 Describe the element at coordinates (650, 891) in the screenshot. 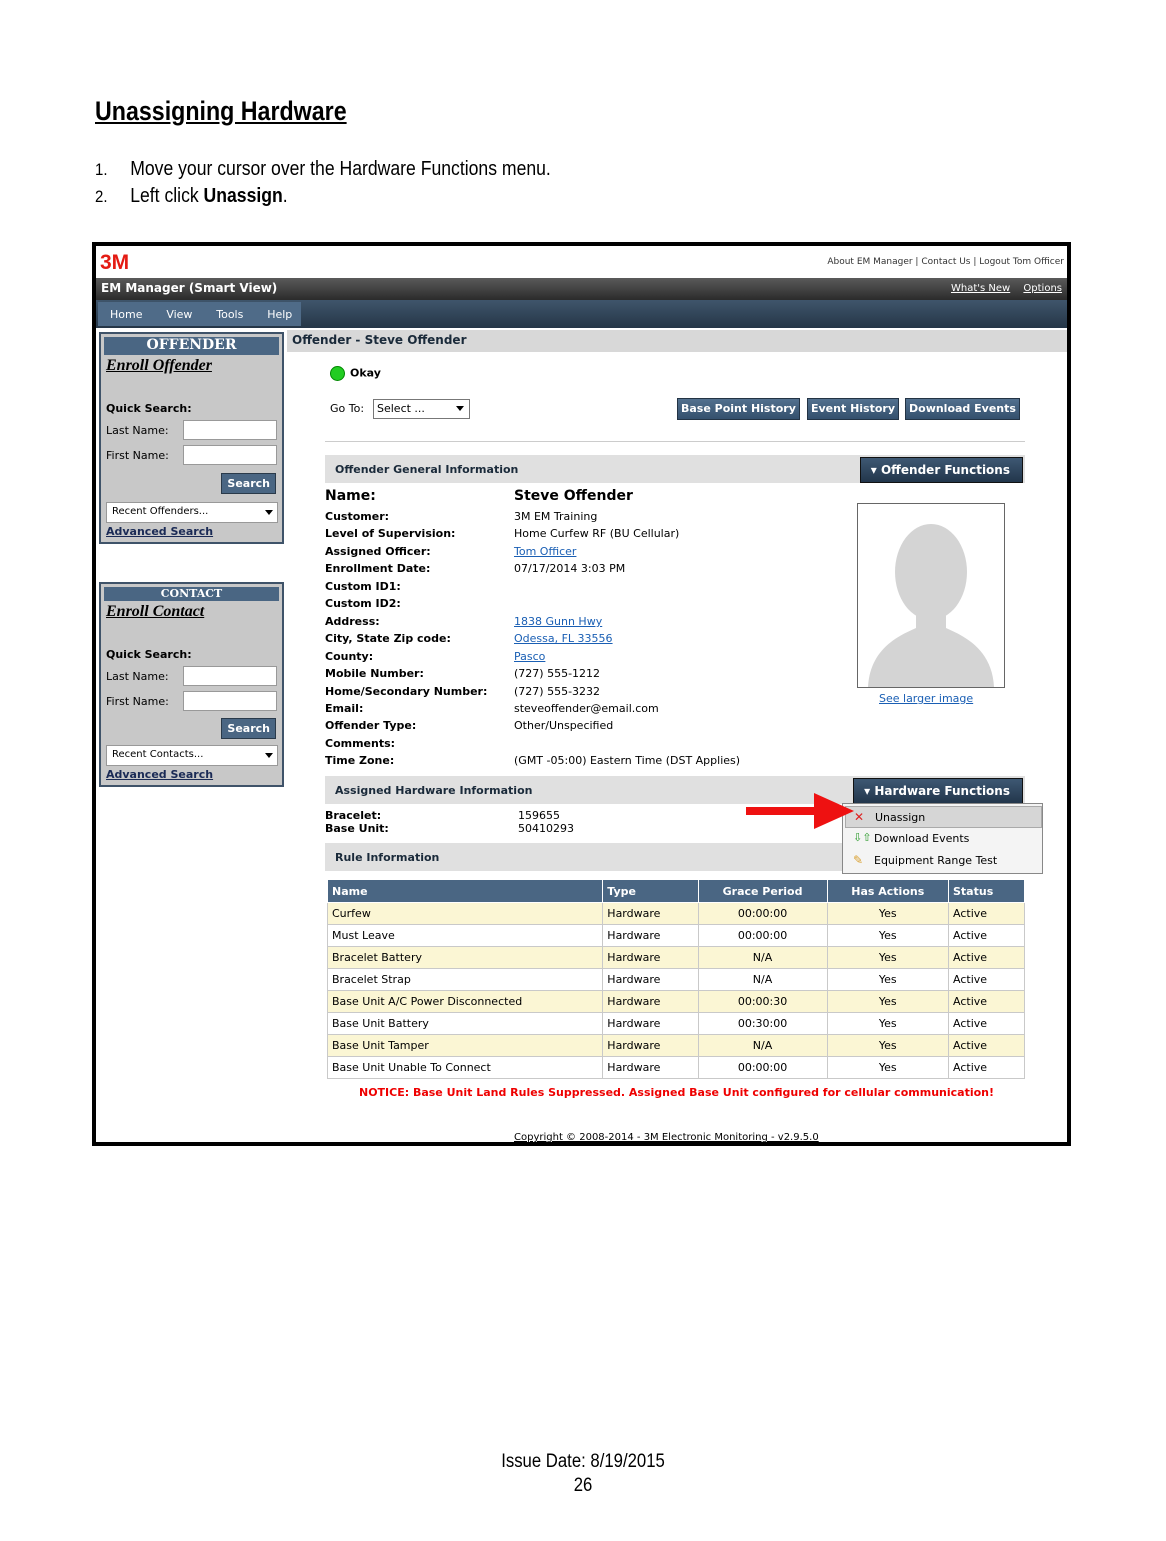

I see `column-header: Type` at that location.